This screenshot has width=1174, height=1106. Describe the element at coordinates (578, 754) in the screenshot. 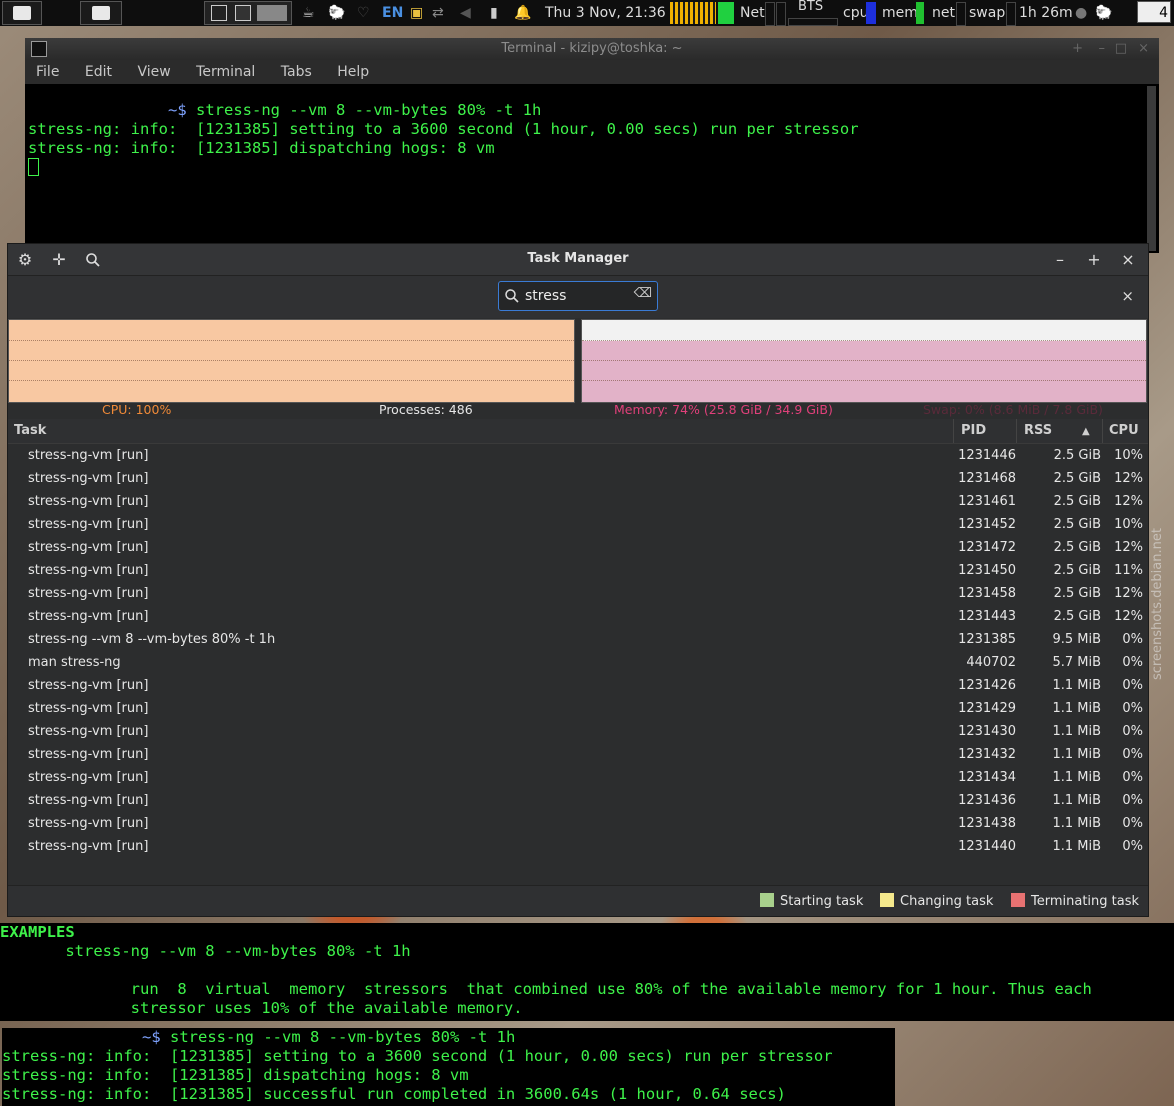

I see `table-row: stress-ng-vm [run] 1231432 1.1 MiB 0%` at that location.